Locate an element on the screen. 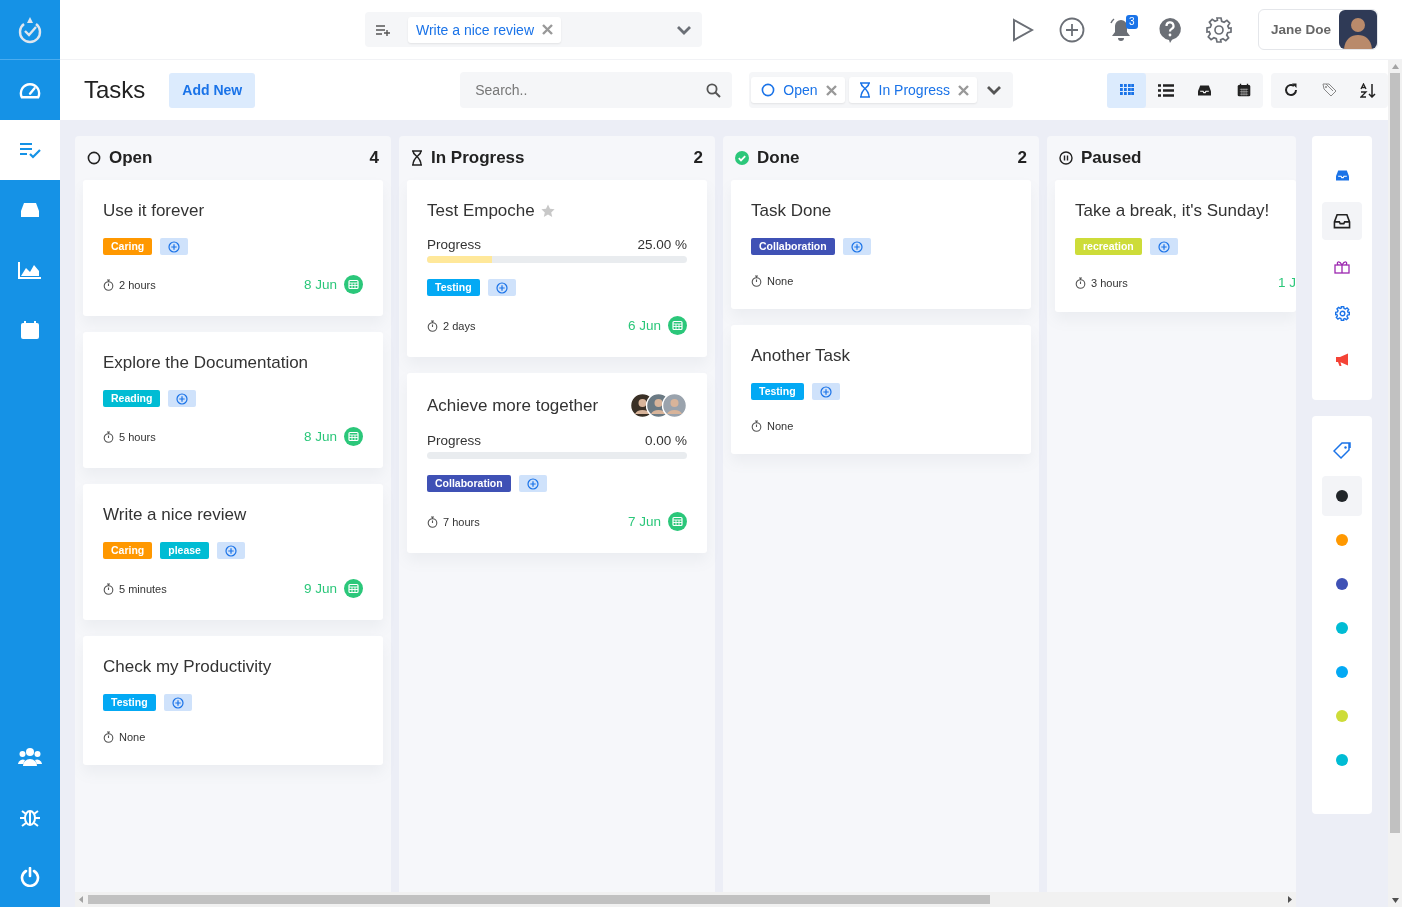  help-icon is located at coordinates (1170, 29).